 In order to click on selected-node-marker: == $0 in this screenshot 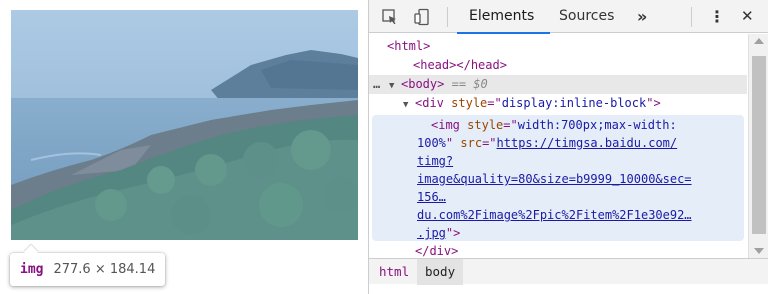, I will do `click(469, 84)`.